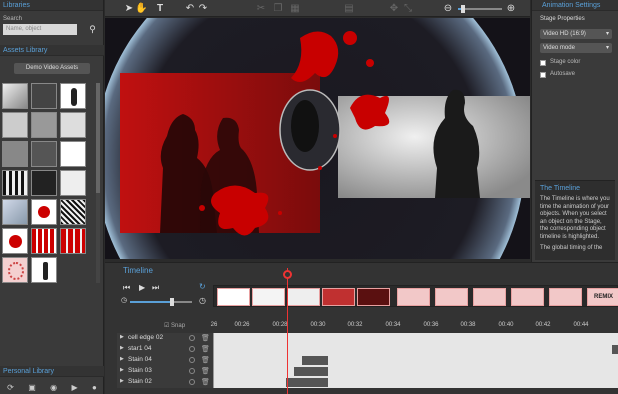  What do you see at coordinates (278, 8) in the screenshot?
I see `copy-icon: ❐` at bounding box center [278, 8].